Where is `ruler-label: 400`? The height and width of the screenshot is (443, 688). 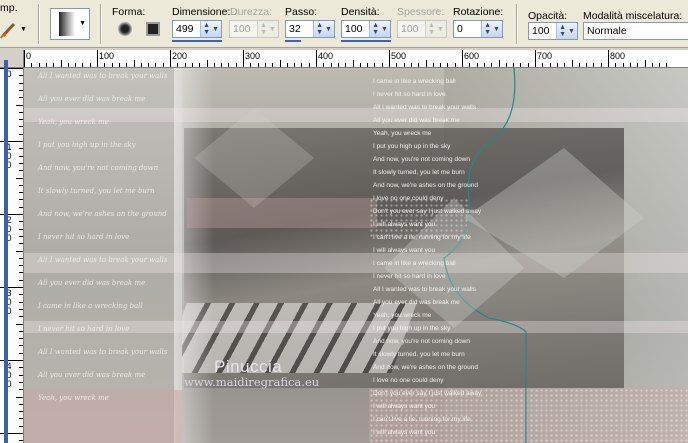
ruler-label: 400 is located at coordinates (326, 56).